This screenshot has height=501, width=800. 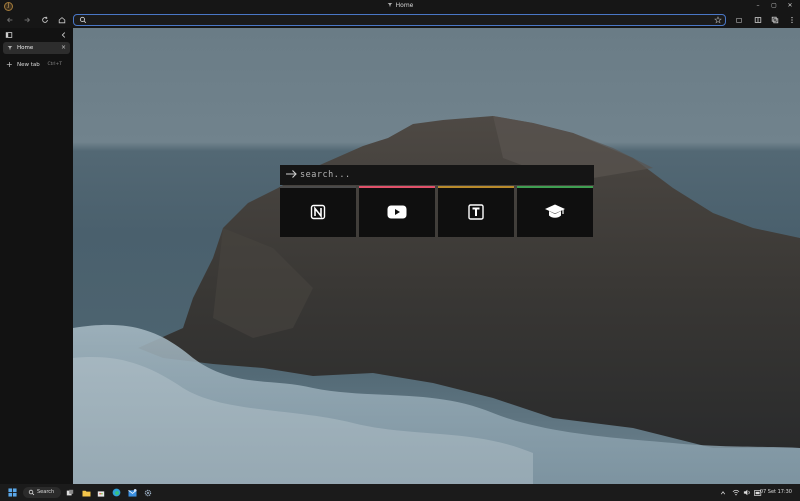 I want to click on forward-icon, so click(x=27, y=20).